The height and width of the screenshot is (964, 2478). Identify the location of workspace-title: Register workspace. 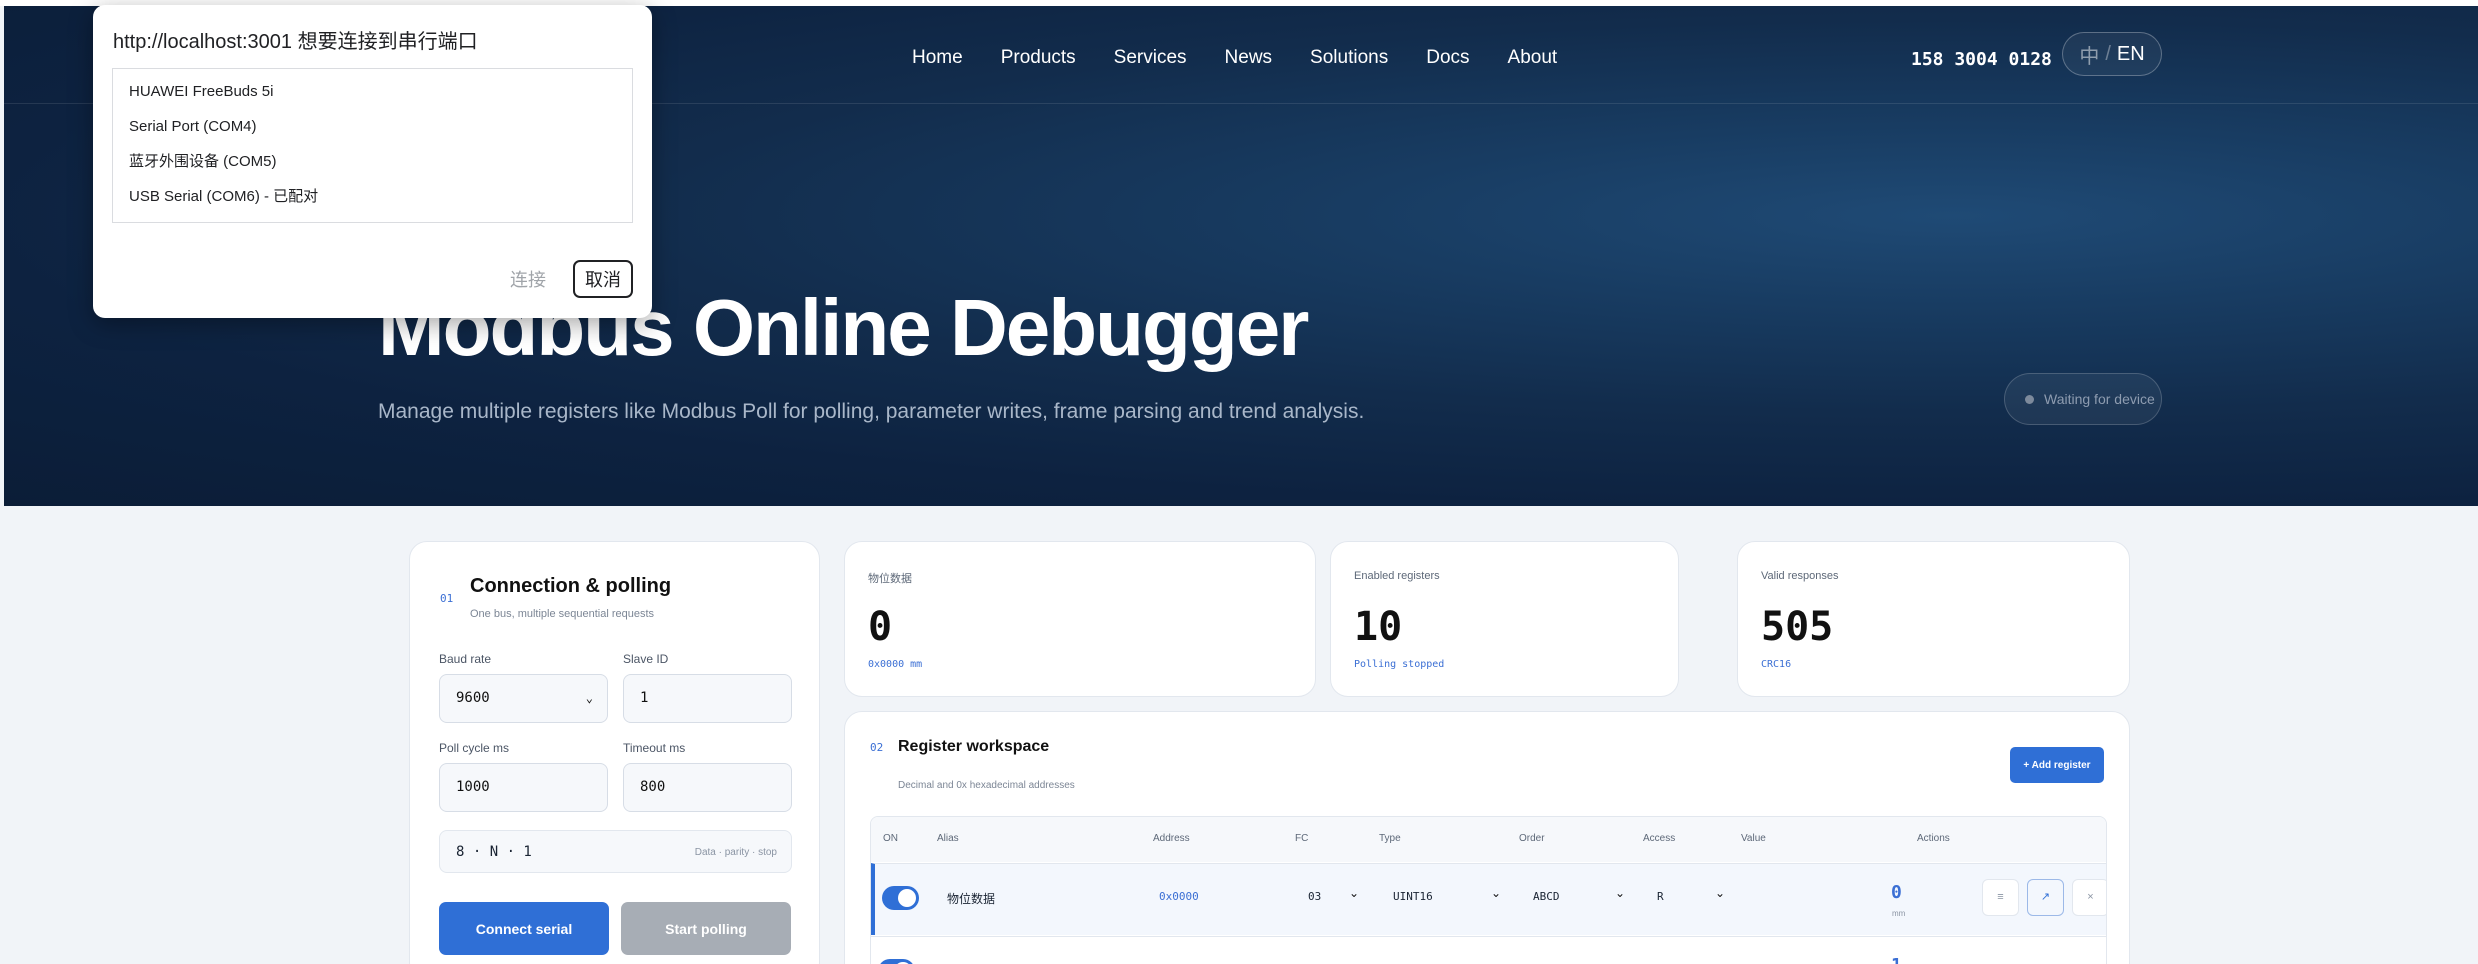
(974, 746).